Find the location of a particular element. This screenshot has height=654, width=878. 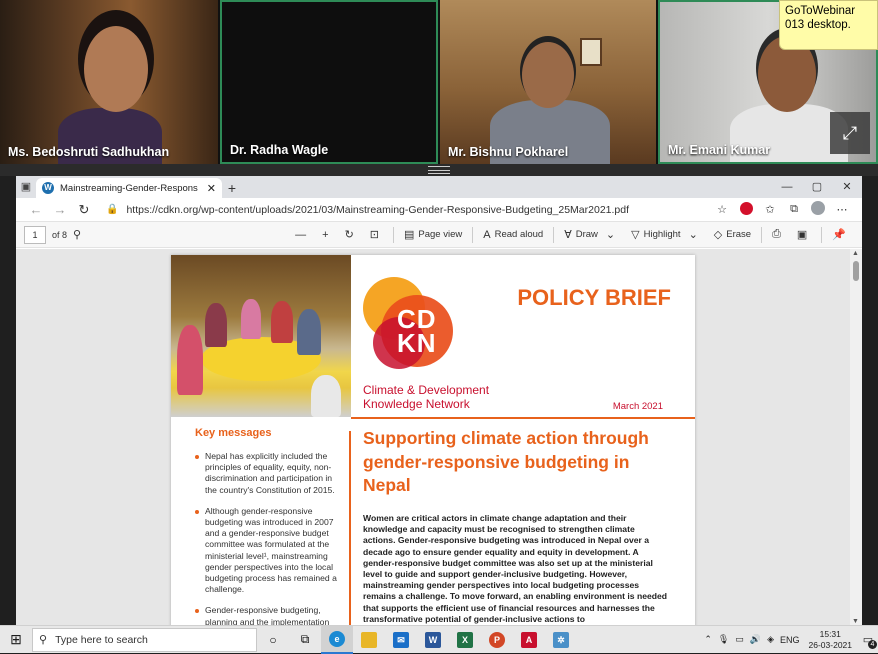

workshop-photo is located at coordinates (261, 336).